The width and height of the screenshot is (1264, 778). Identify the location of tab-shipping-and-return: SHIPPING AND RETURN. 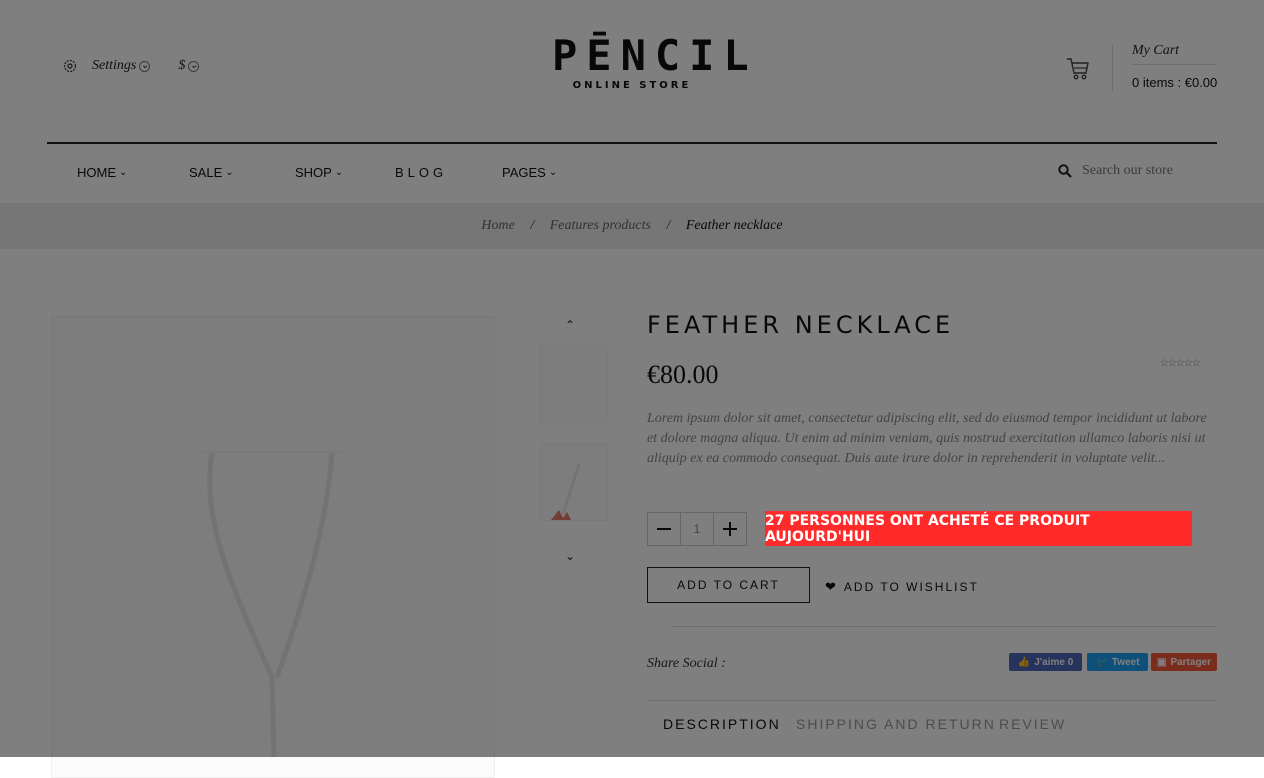
(896, 724).